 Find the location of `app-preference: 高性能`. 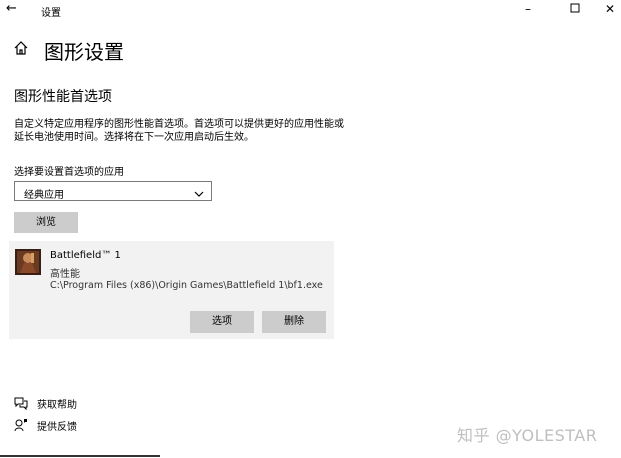

app-preference: 高性能 is located at coordinates (65, 274).